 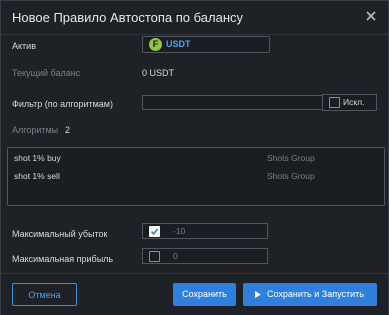 What do you see at coordinates (334, 102) in the screenshot?
I see `exclude-checkbox` at bounding box center [334, 102].